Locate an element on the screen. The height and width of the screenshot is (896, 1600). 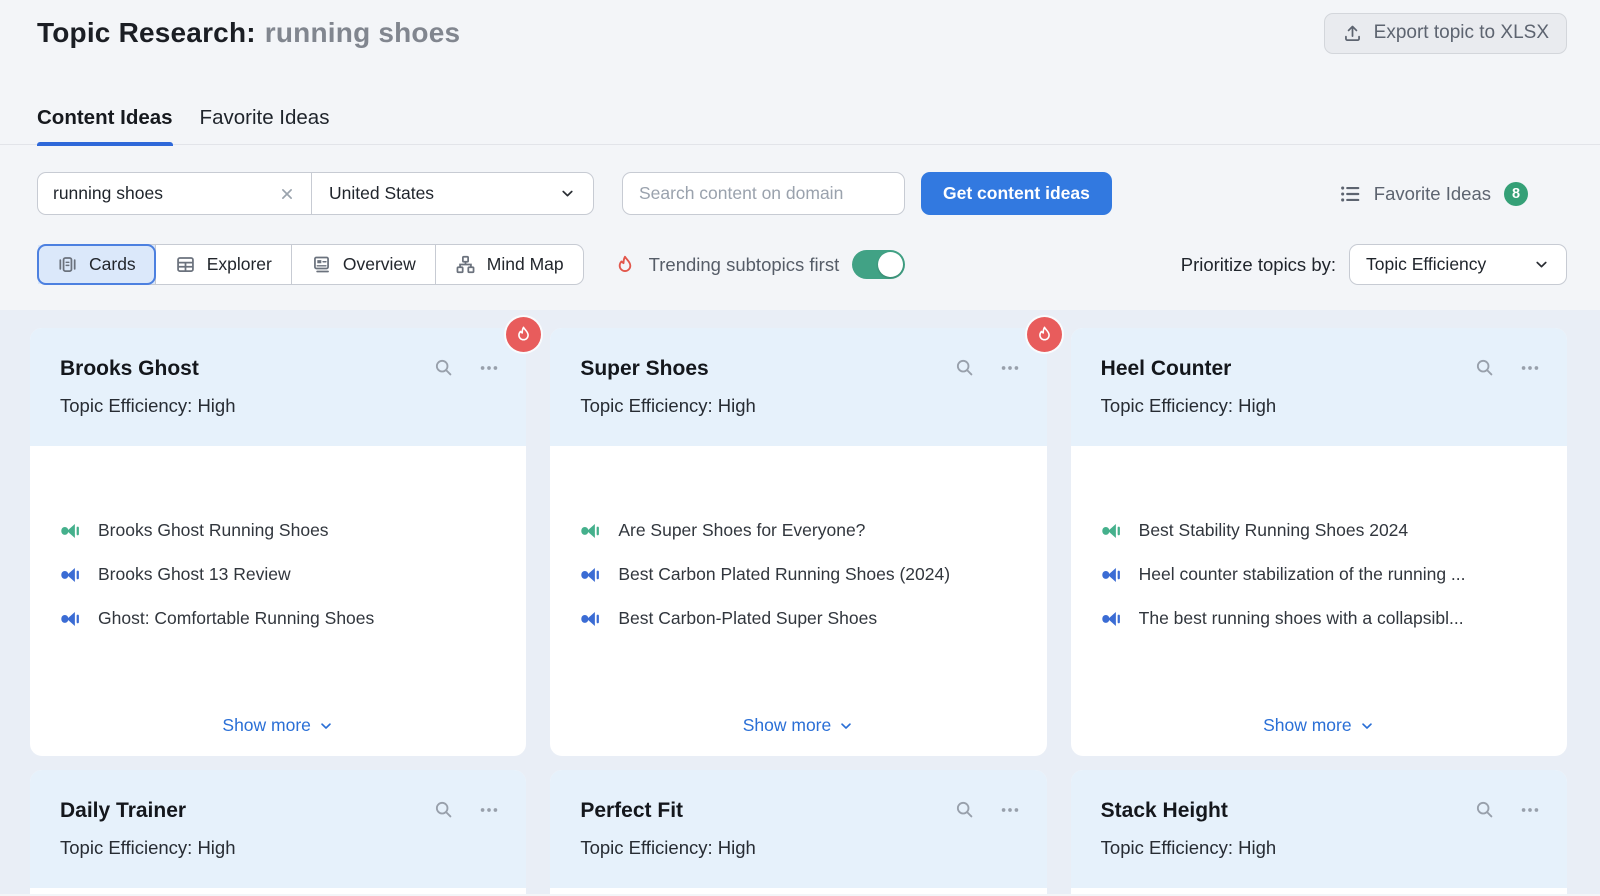
view-overview-button: Overview is located at coordinates (364, 264).